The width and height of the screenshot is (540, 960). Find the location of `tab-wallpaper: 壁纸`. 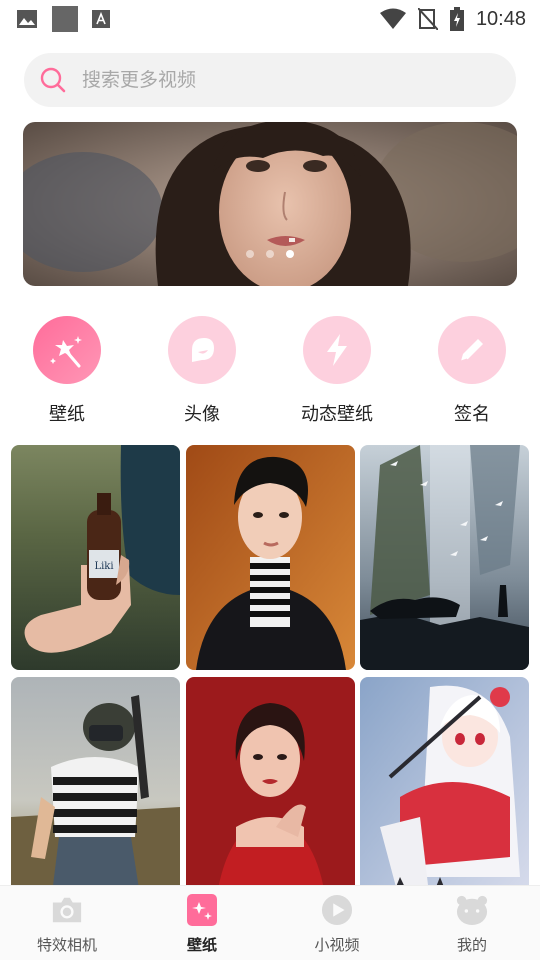

tab-wallpaper: 壁纸 is located at coordinates (202, 924).